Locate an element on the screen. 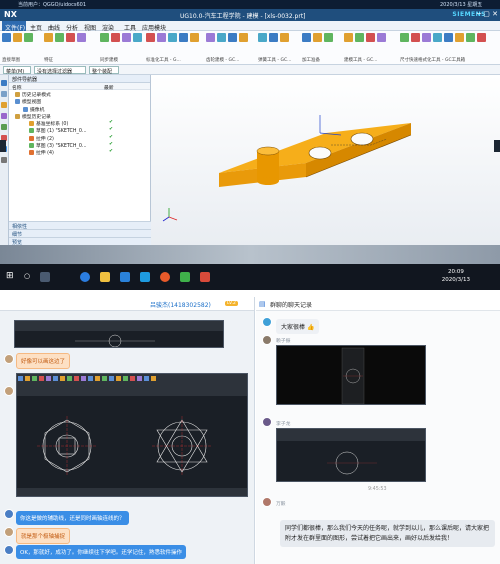  assembly-icon is located at coordinates (4, 94).